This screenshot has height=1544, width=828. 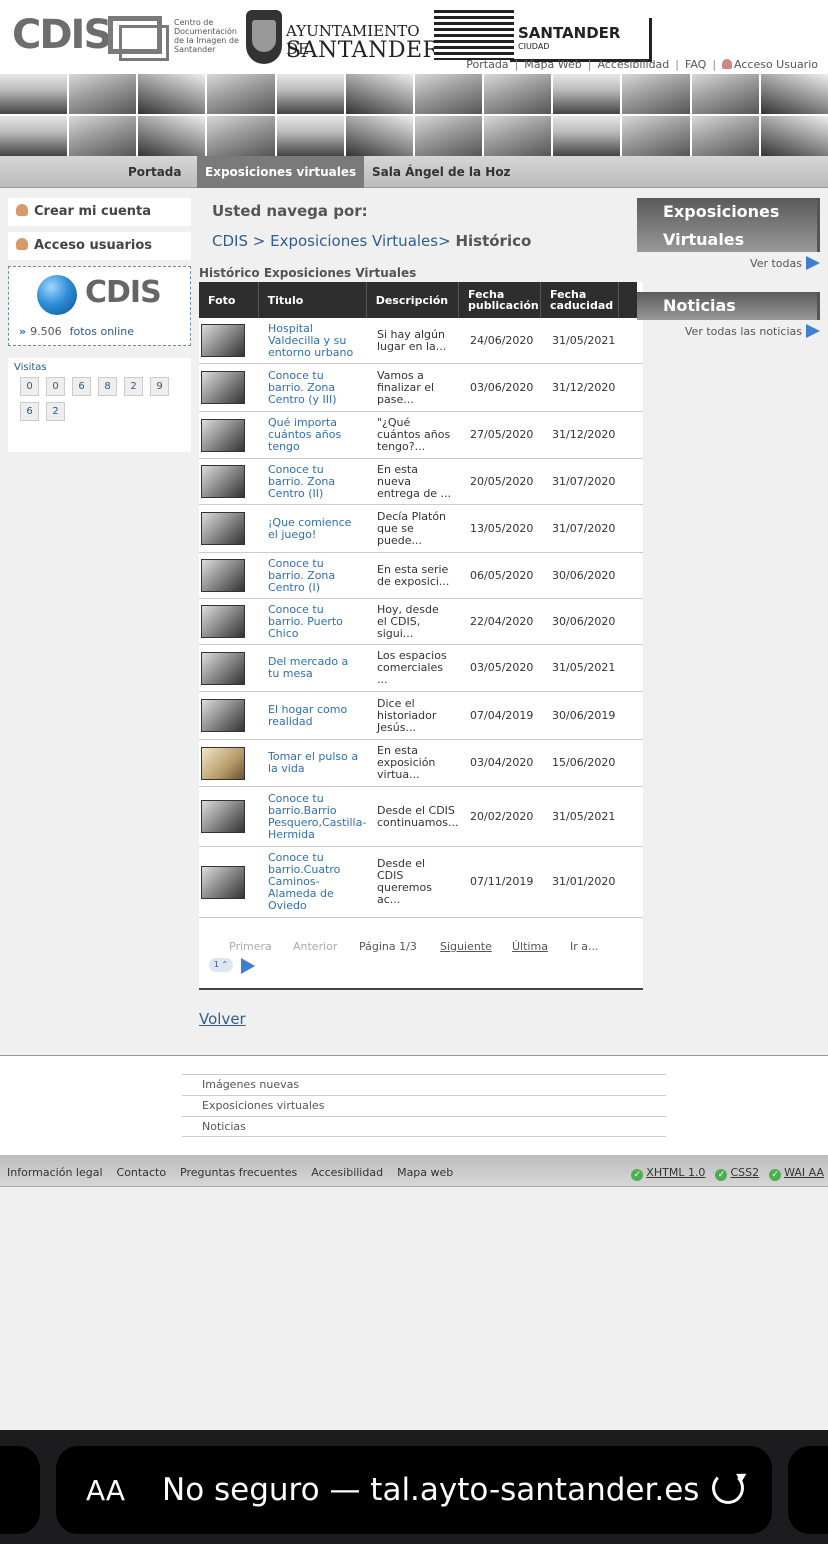 What do you see at coordinates (552, 64) in the screenshot?
I see `top-link-mapa-web: Mapa Web` at bounding box center [552, 64].